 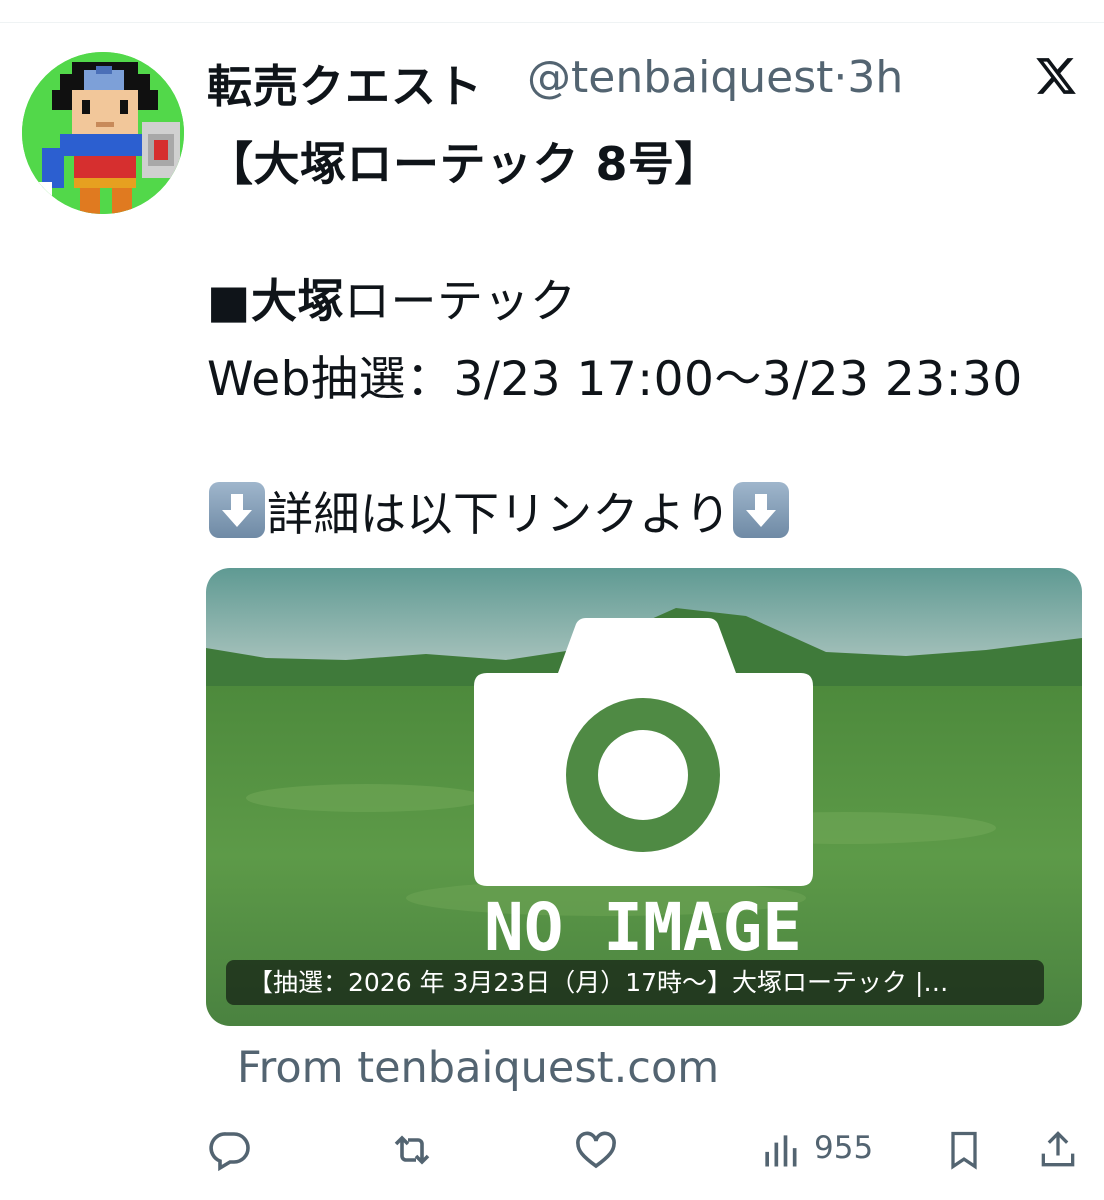 What do you see at coordinates (499, 514) in the screenshot?
I see `details-text: 詳細は以下リンクより` at bounding box center [499, 514].